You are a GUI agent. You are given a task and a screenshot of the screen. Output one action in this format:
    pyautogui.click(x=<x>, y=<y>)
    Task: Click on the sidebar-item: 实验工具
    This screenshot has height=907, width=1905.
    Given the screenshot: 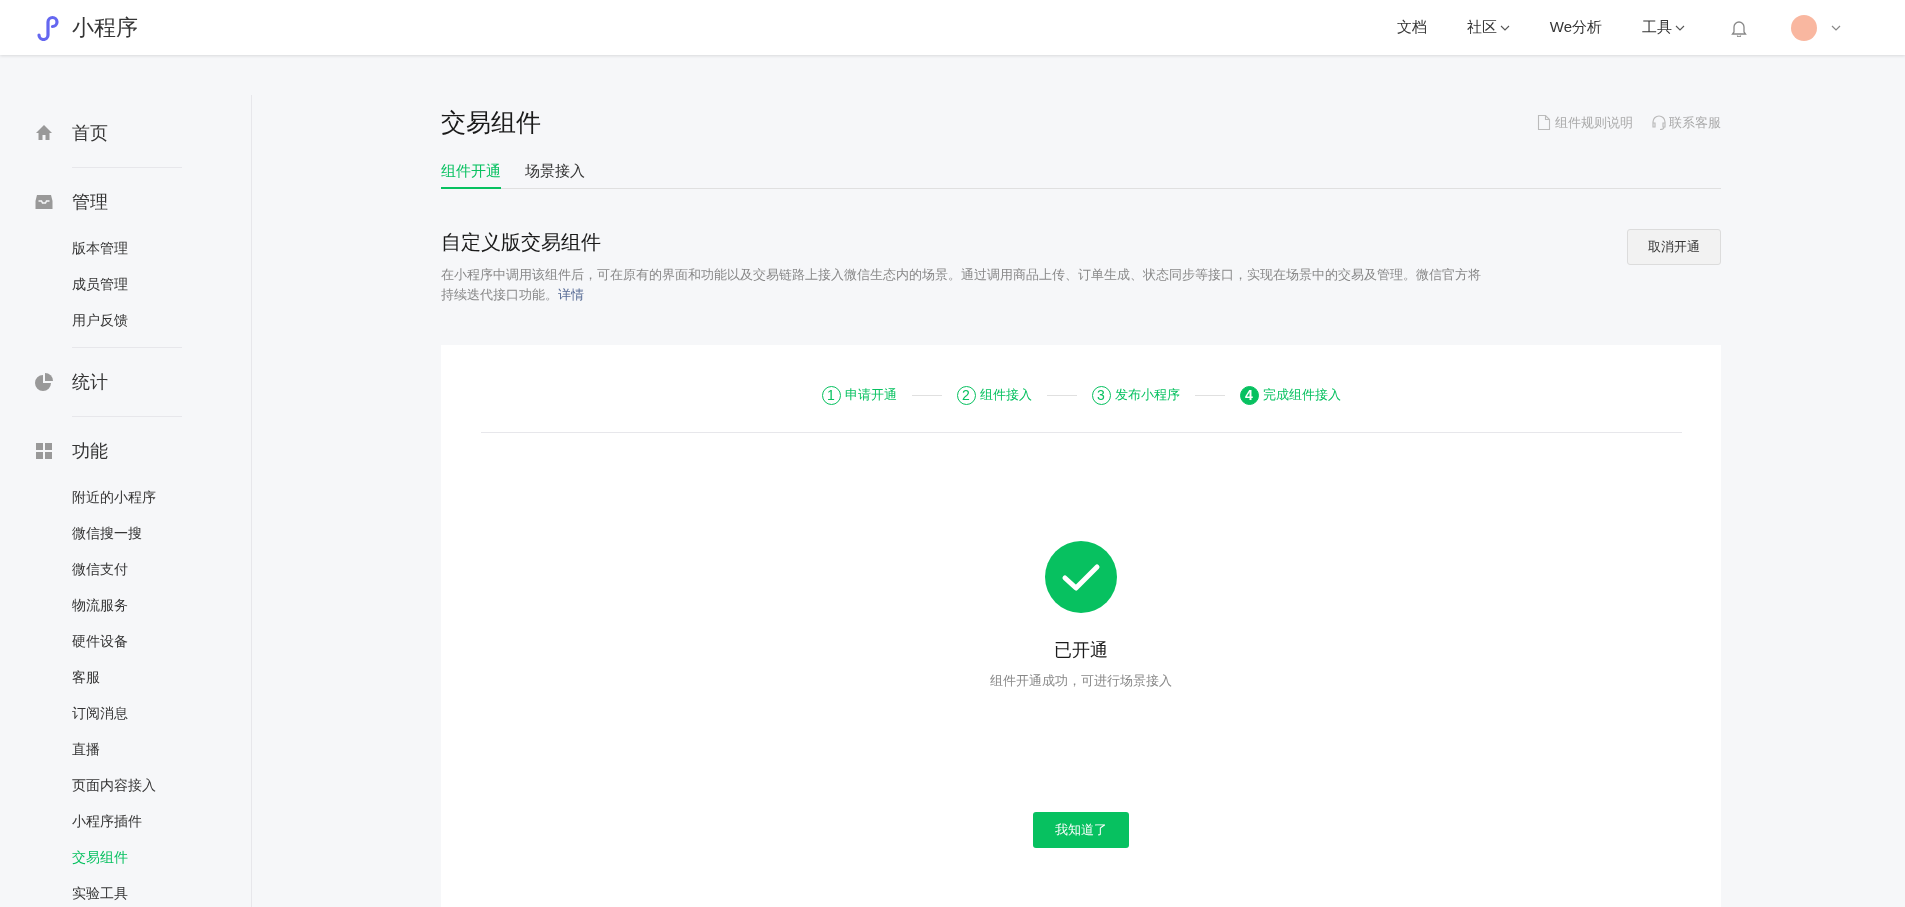 What is the action you would take?
    pyautogui.click(x=125, y=891)
    